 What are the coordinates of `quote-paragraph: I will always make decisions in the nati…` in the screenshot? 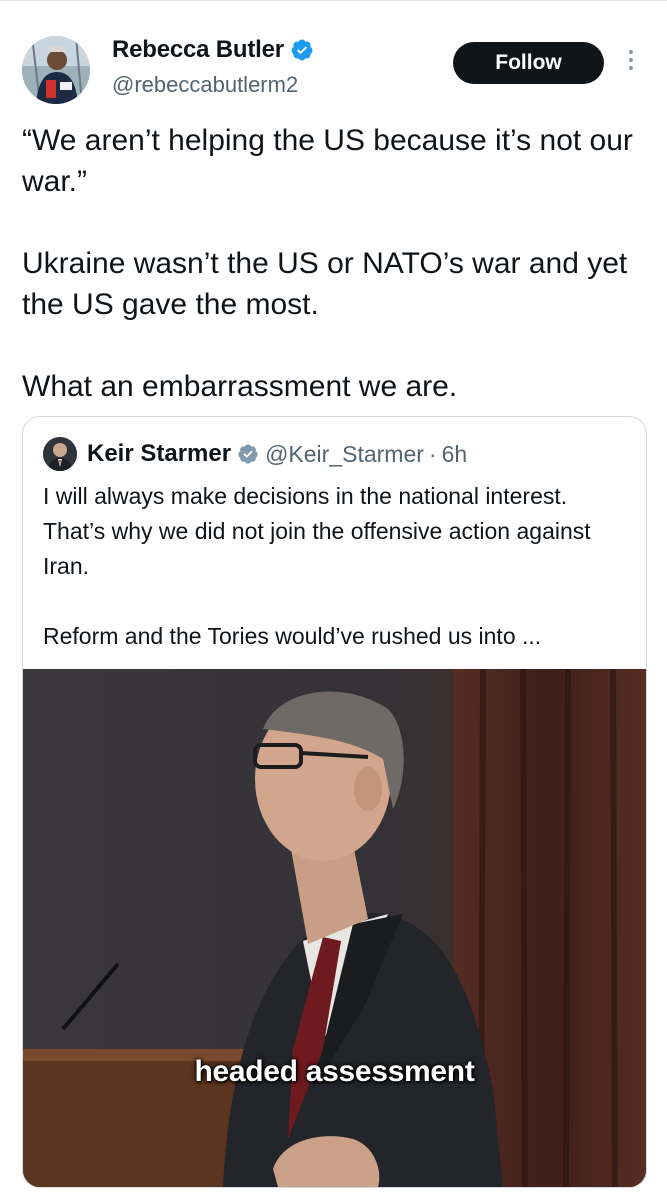 It's located at (317, 531).